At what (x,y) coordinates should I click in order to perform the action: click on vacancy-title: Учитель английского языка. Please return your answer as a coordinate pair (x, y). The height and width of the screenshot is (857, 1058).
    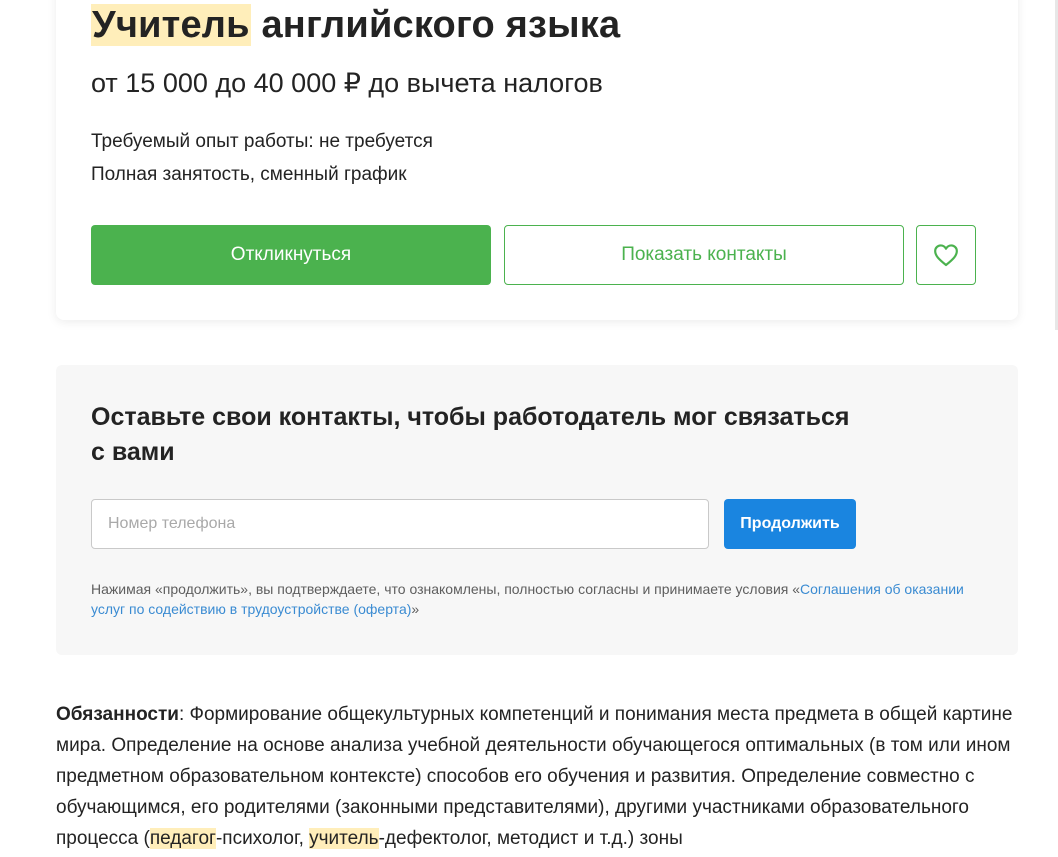
    Looking at the image, I should click on (355, 25).